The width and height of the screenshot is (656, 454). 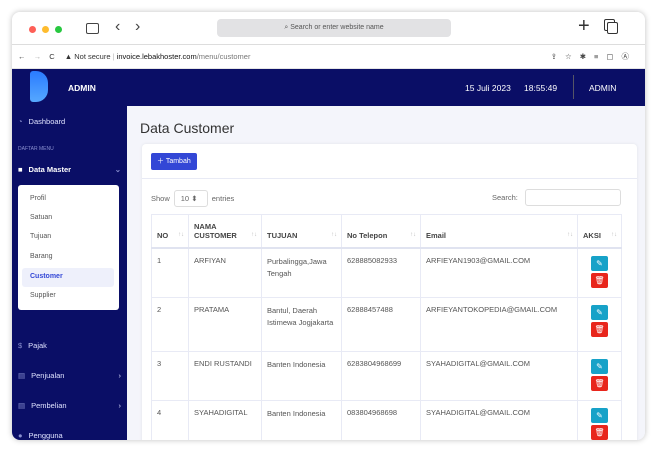 I want to click on back-icon: ‹, so click(x=117, y=27).